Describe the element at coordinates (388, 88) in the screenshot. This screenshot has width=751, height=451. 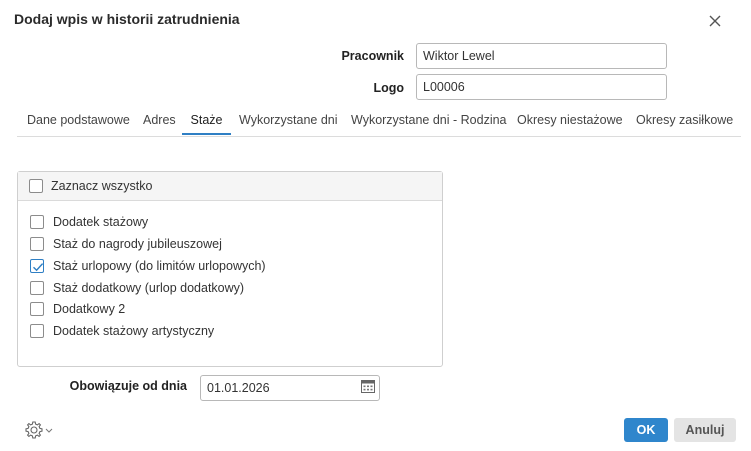
I see `logo-label: Logo` at that location.